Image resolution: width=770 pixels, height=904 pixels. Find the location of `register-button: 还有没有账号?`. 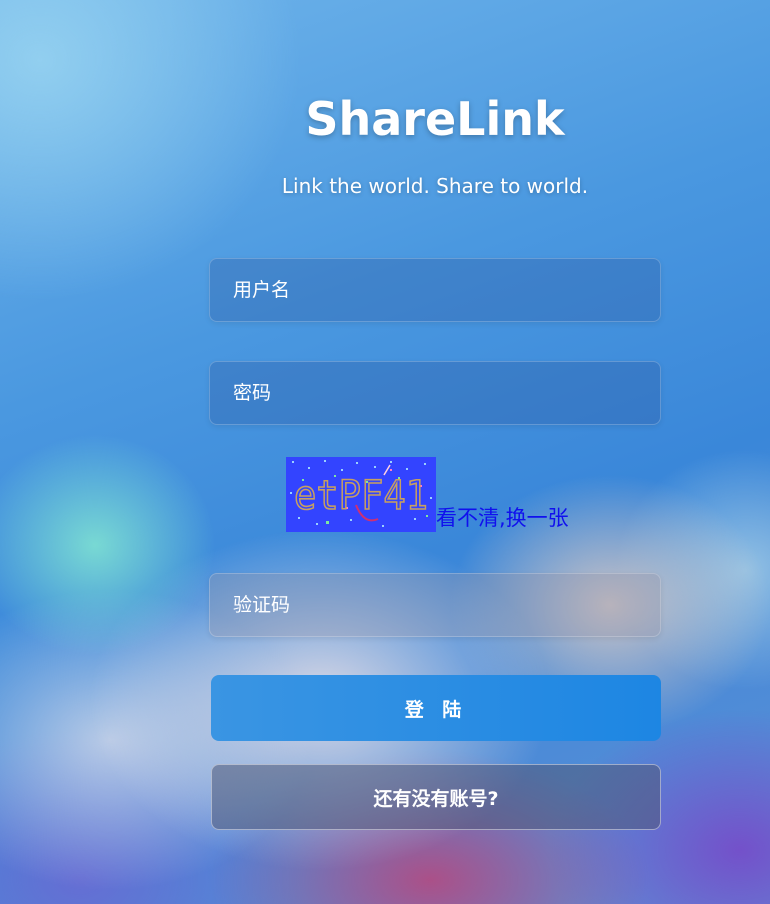

register-button: 还有没有账号? is located at coordinates (436, 797).